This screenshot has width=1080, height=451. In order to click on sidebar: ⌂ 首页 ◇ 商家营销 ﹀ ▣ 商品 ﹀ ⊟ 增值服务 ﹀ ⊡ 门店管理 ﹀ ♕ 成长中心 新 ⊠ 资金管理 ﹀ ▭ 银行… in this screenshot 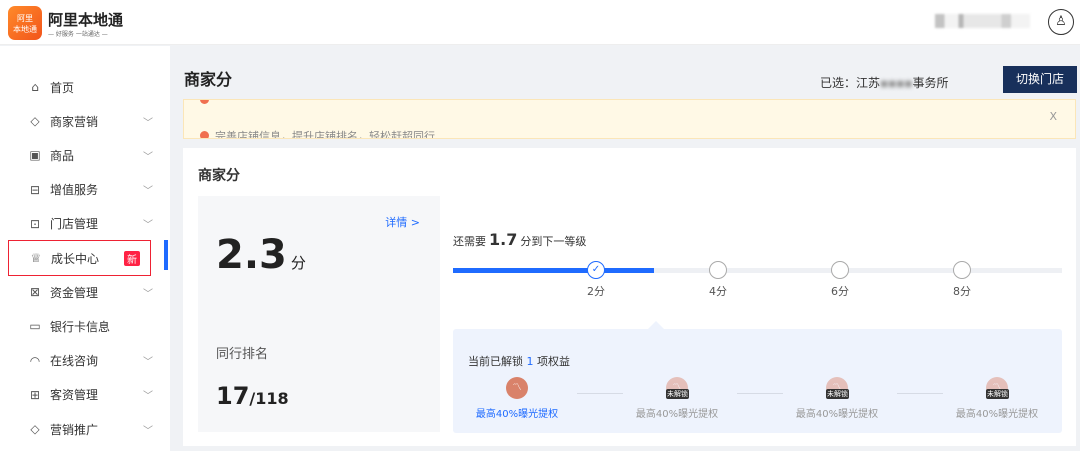, I will do `click(85, 248)`.